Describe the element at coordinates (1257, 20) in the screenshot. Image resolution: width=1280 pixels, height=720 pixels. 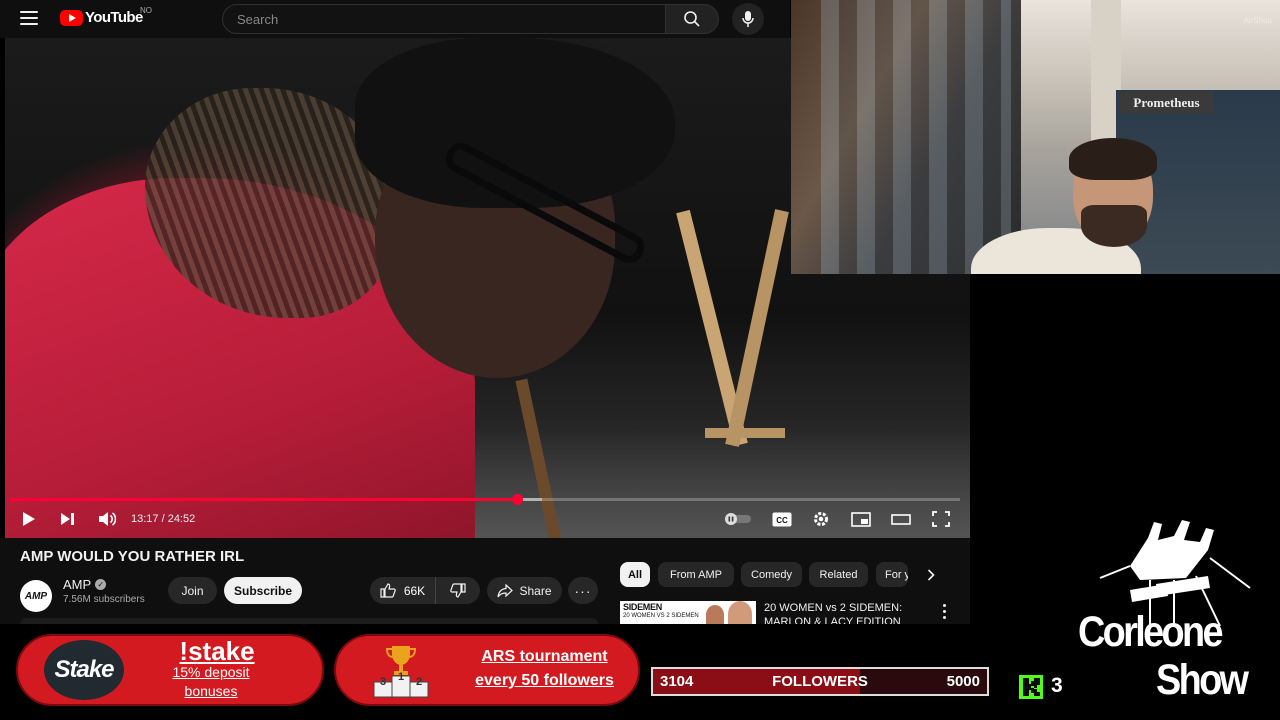
I see `webcam-watermark: AirShou` at that location.